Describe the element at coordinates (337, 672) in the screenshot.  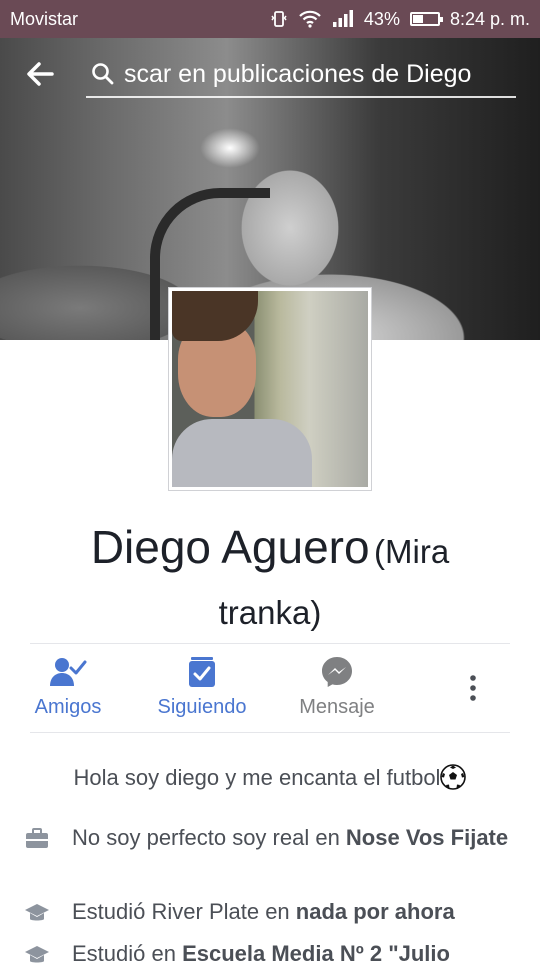
I see `messenger-icon` at that location.